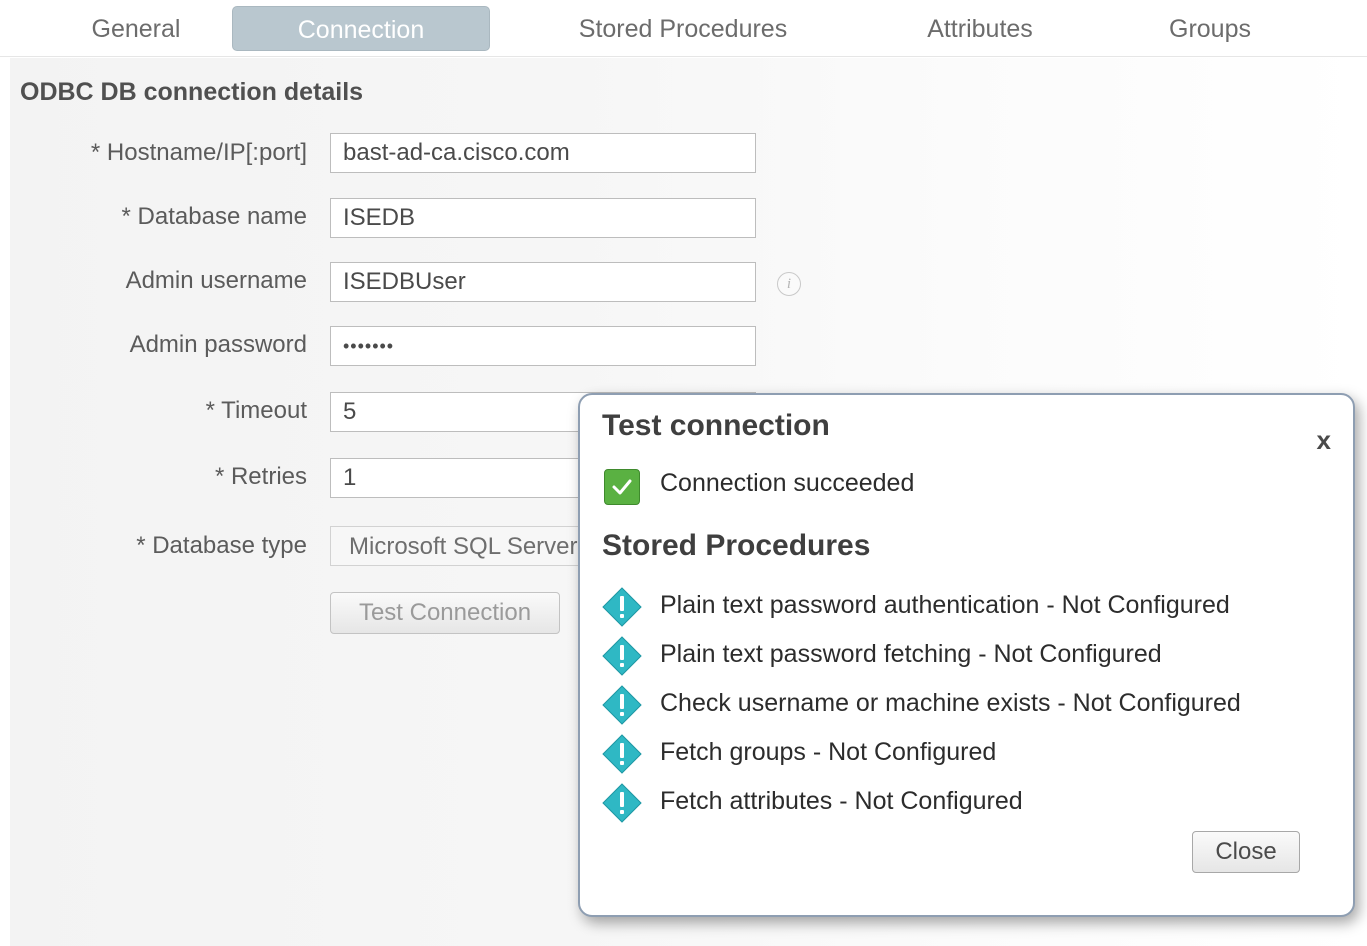 The height and width of the screenshot is (946, 1367). I want to click on connection-status-text: Connection succeeded, so click(787, 483).